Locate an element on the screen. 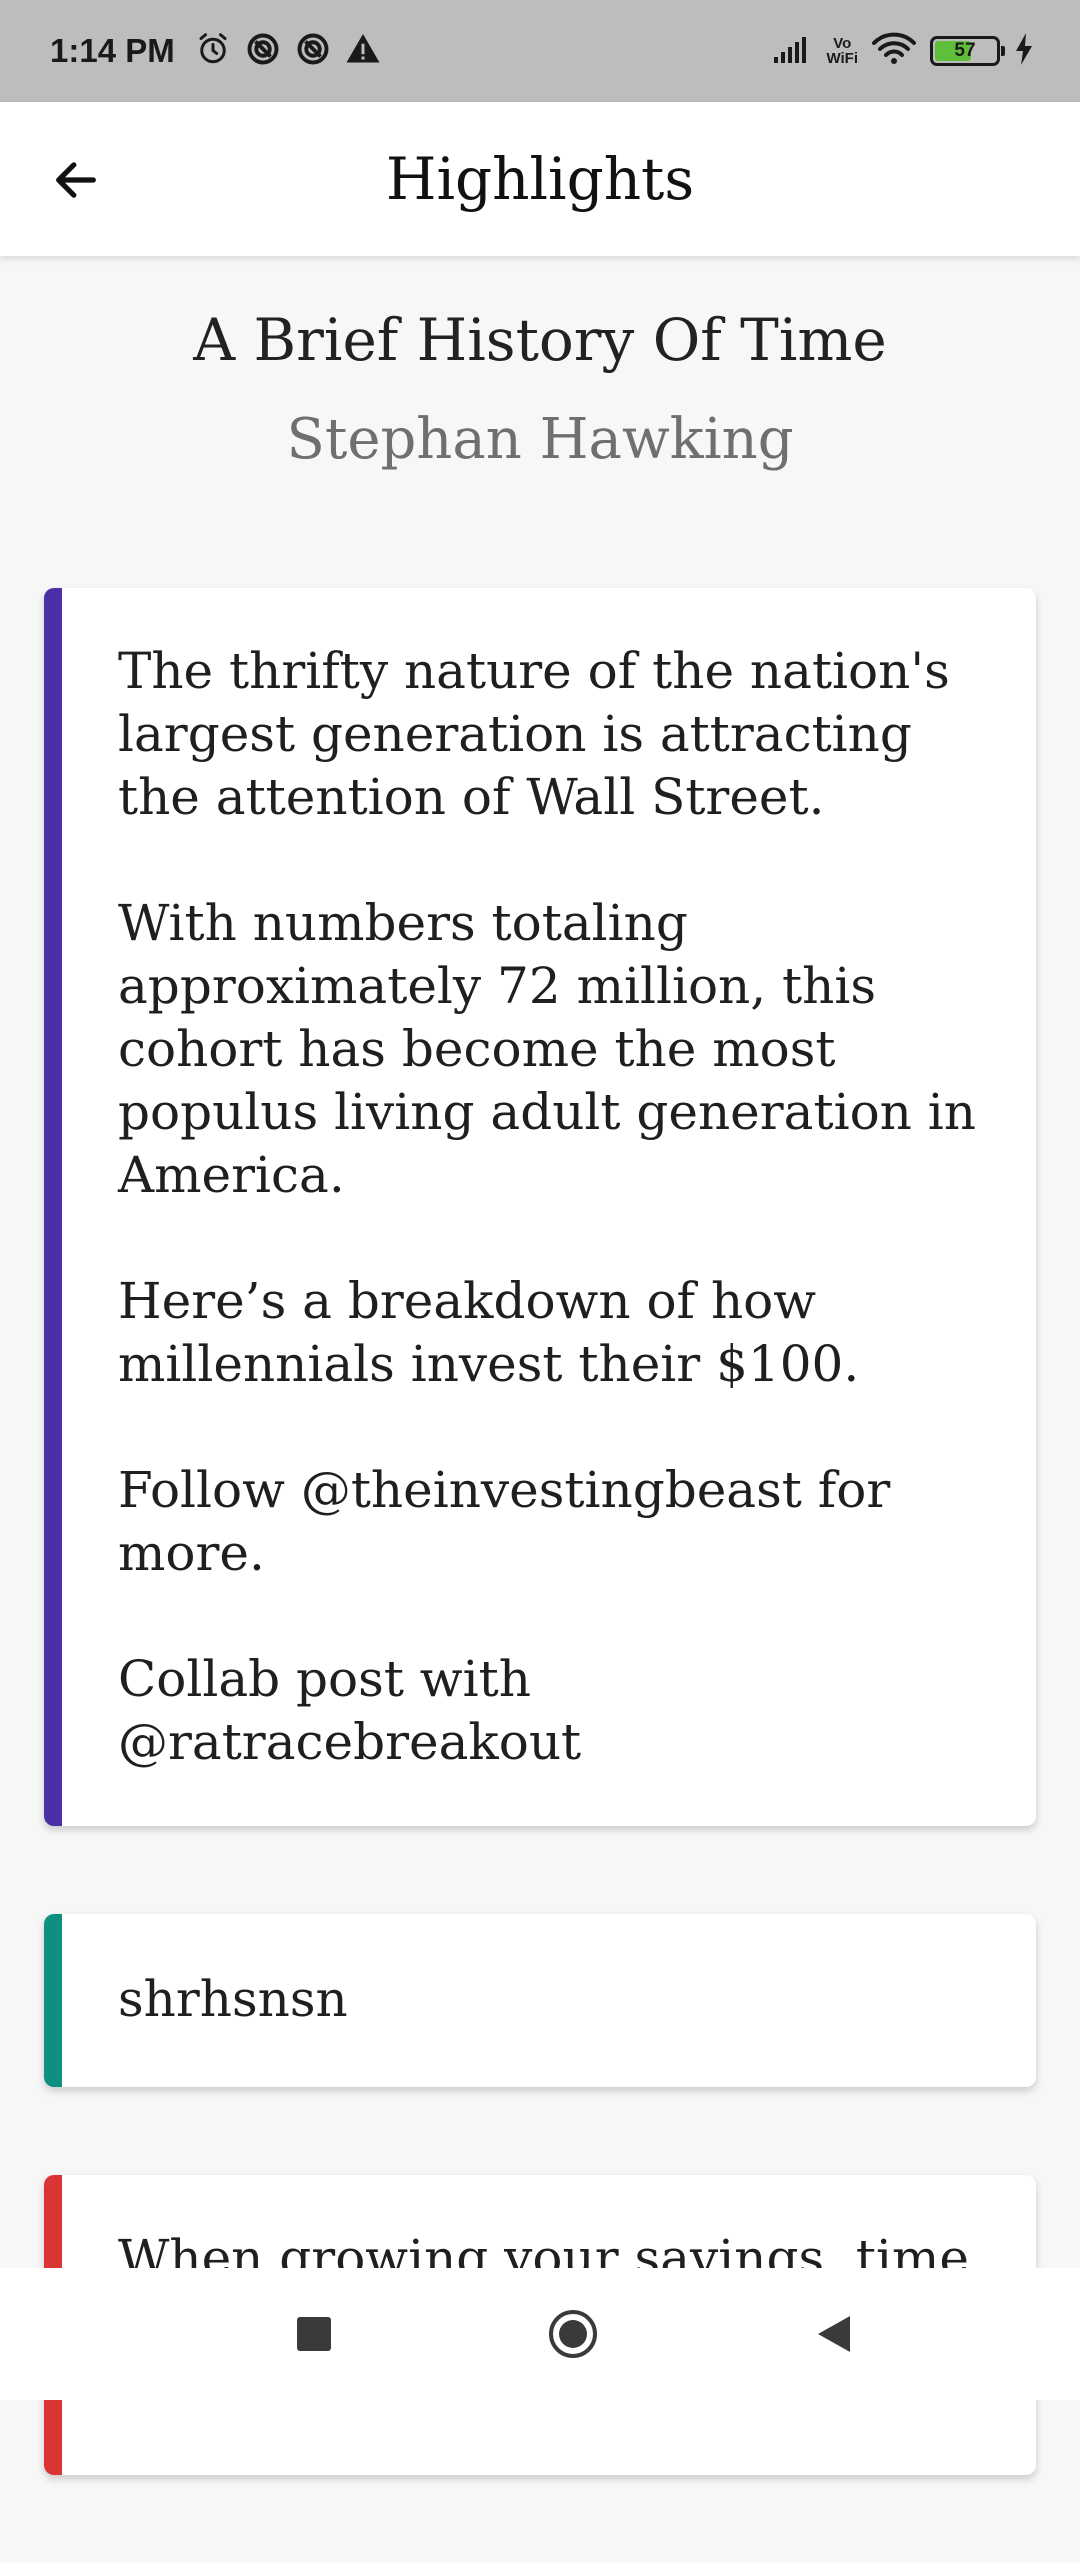  circle-home-icon is located at coordinates (573, 2334).